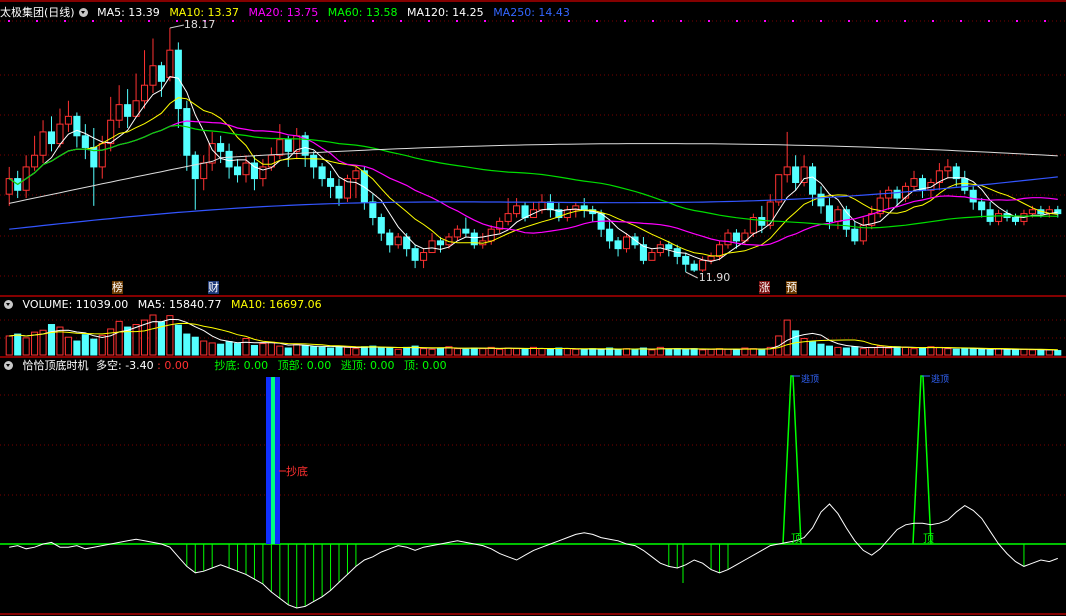 The image size is (1066, 616). What do you see at coordinates (791, 287) in the screenshot?
I see `marker-yu: 预` at bounding box center [791, 287].